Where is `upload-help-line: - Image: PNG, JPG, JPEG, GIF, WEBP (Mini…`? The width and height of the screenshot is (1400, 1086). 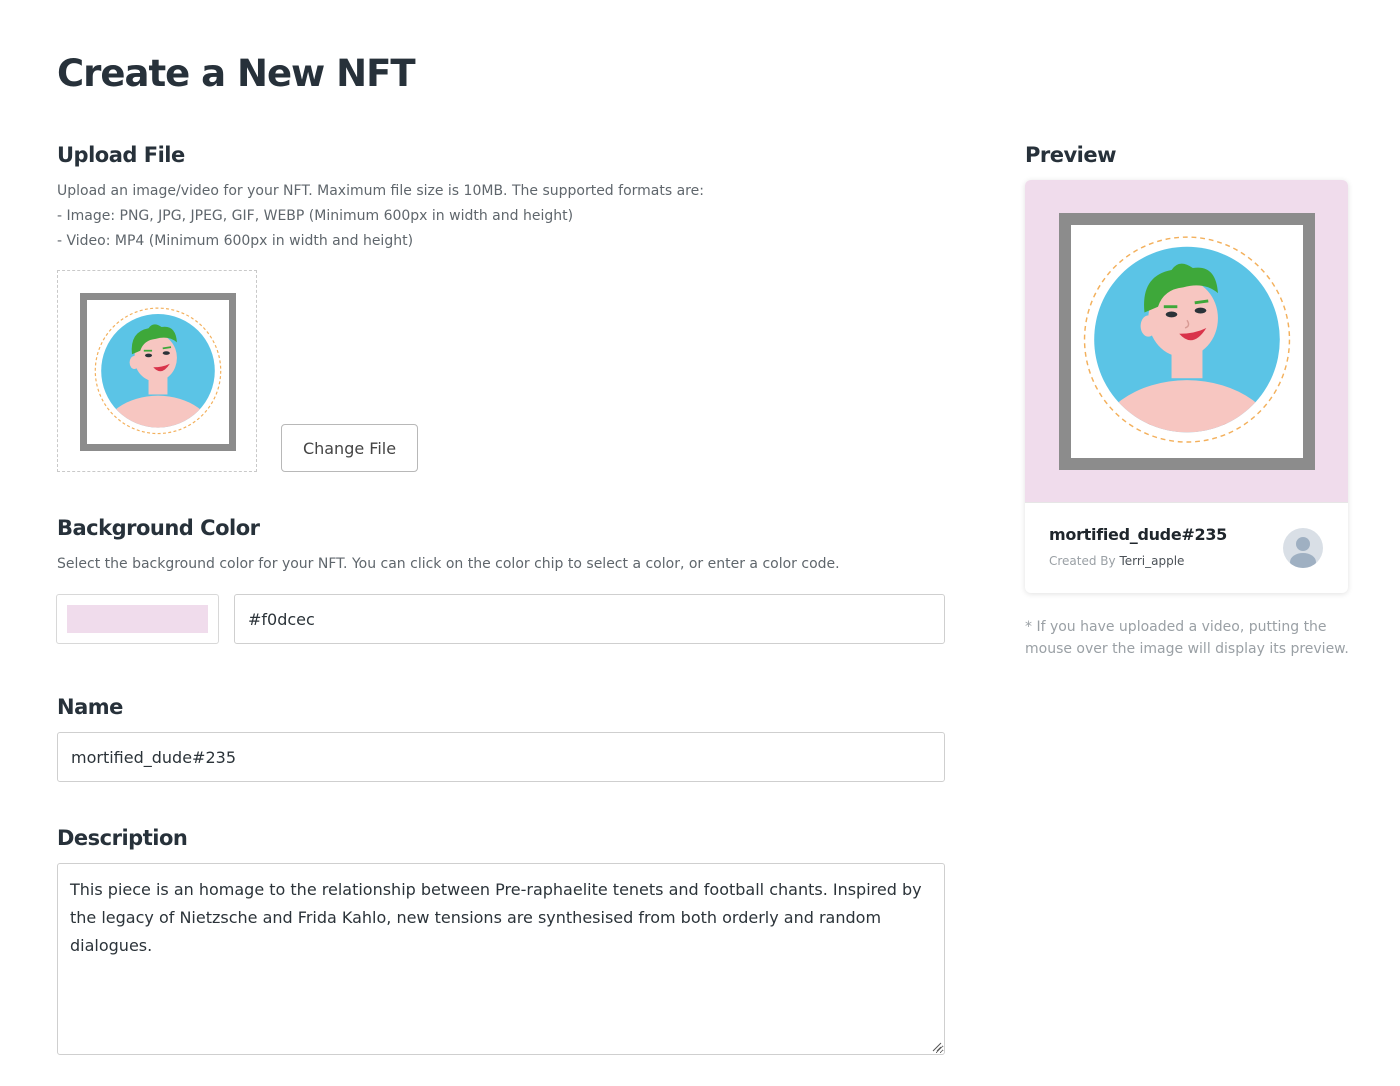 upload-help-line: - Image: PNG, JPG, JPEG, GIF, WEBP (Mini… is located at coordinates (315, 216).